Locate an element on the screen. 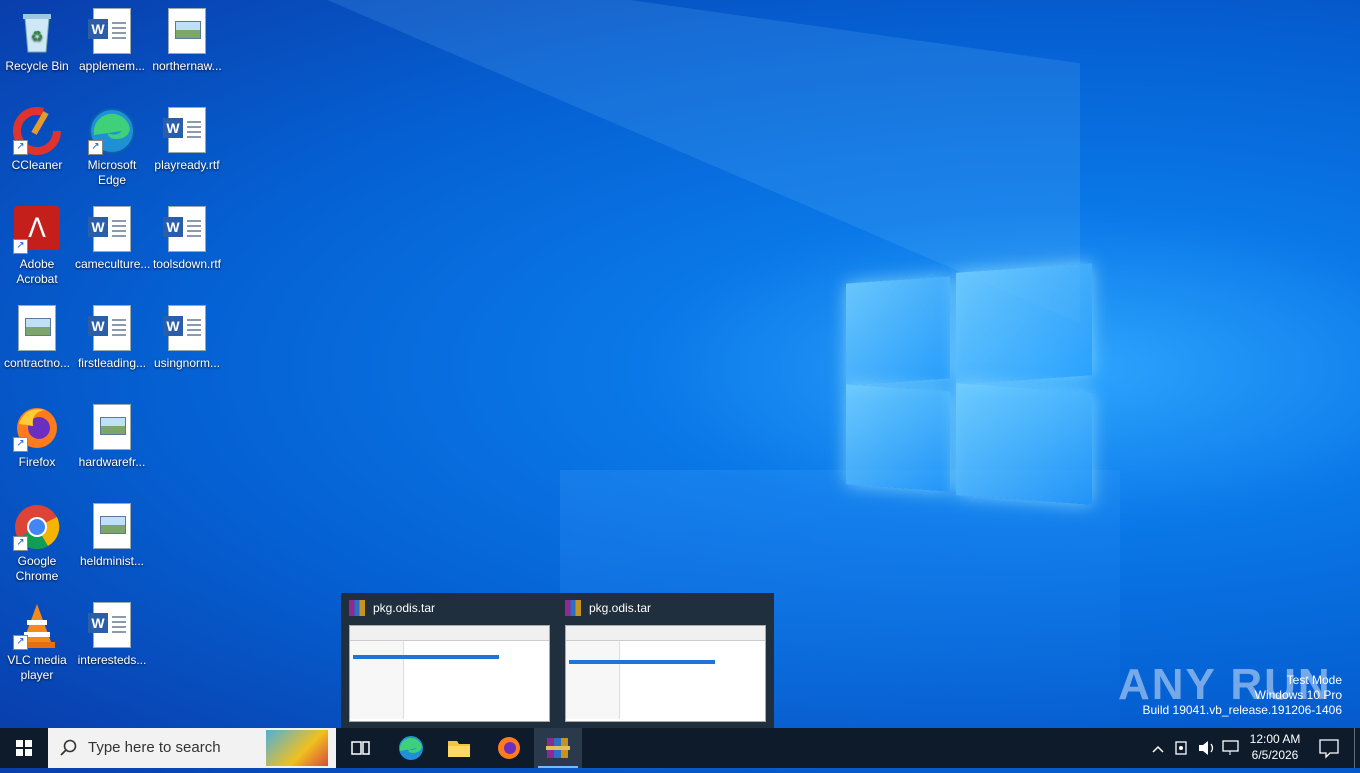  vlc-cone-icon: ↗ is located at coordinates (37, 626).